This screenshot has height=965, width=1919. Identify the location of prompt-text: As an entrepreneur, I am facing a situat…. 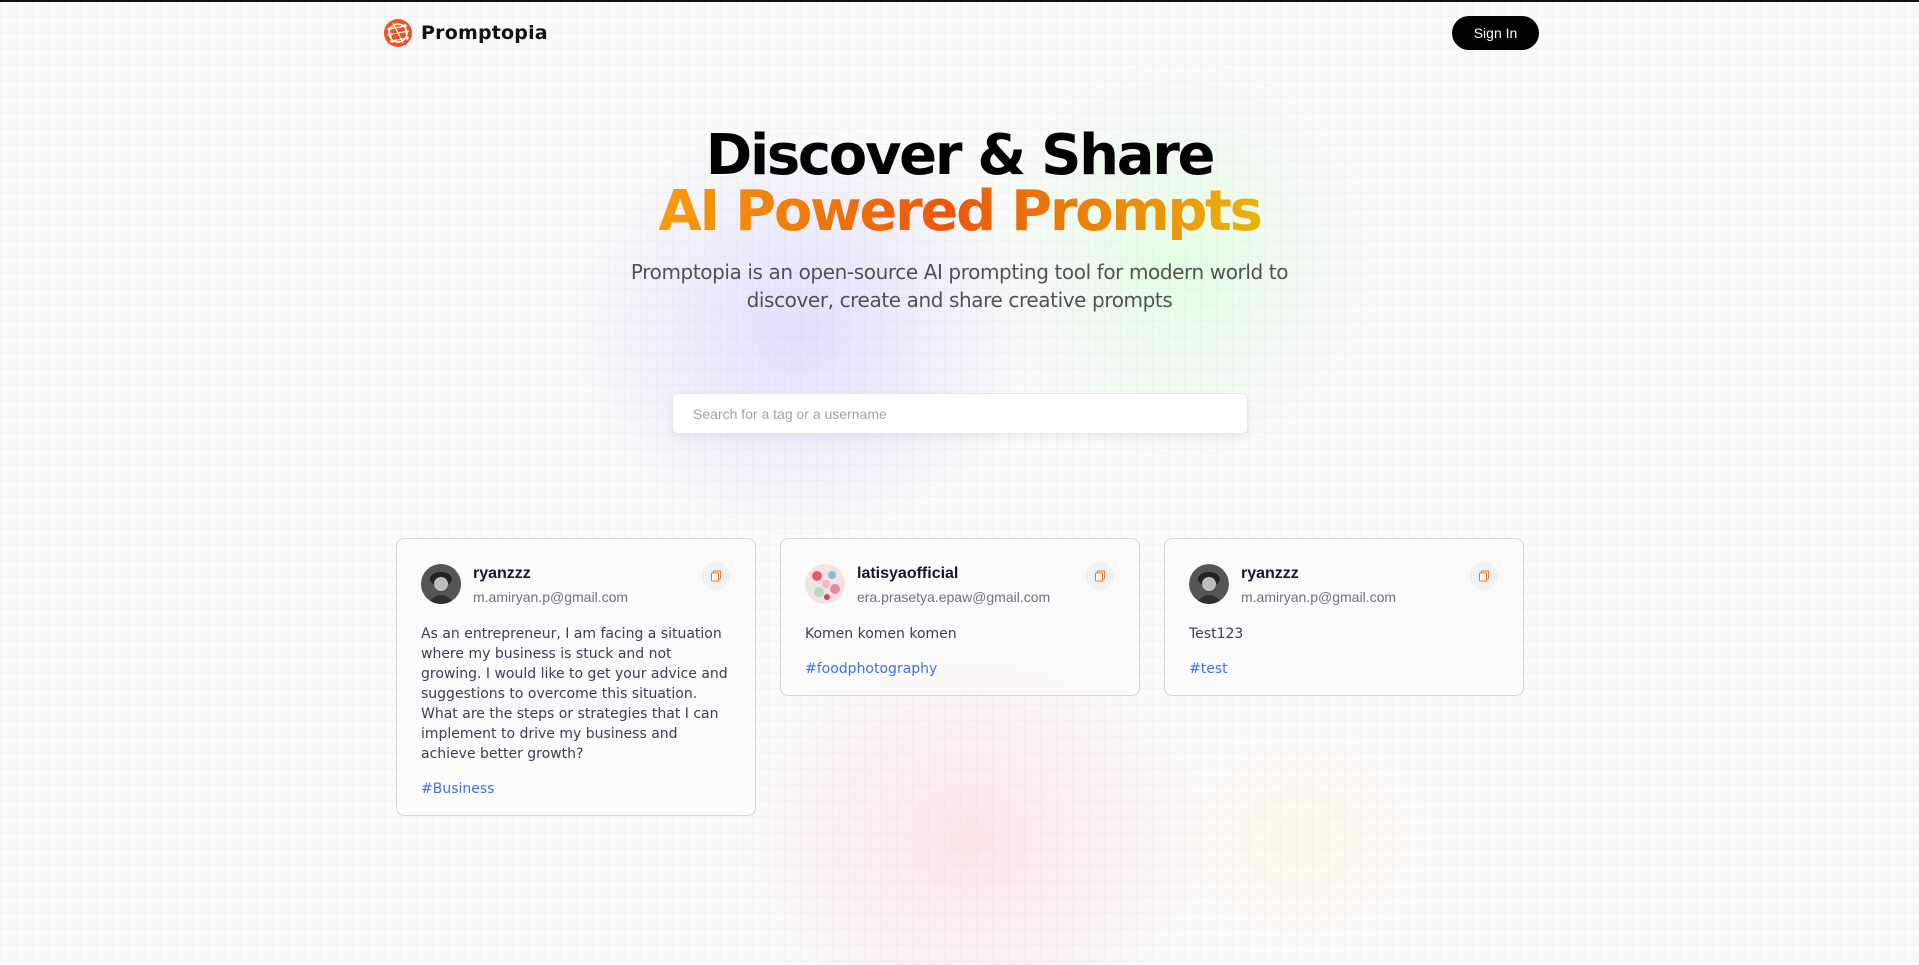
(574, 694).